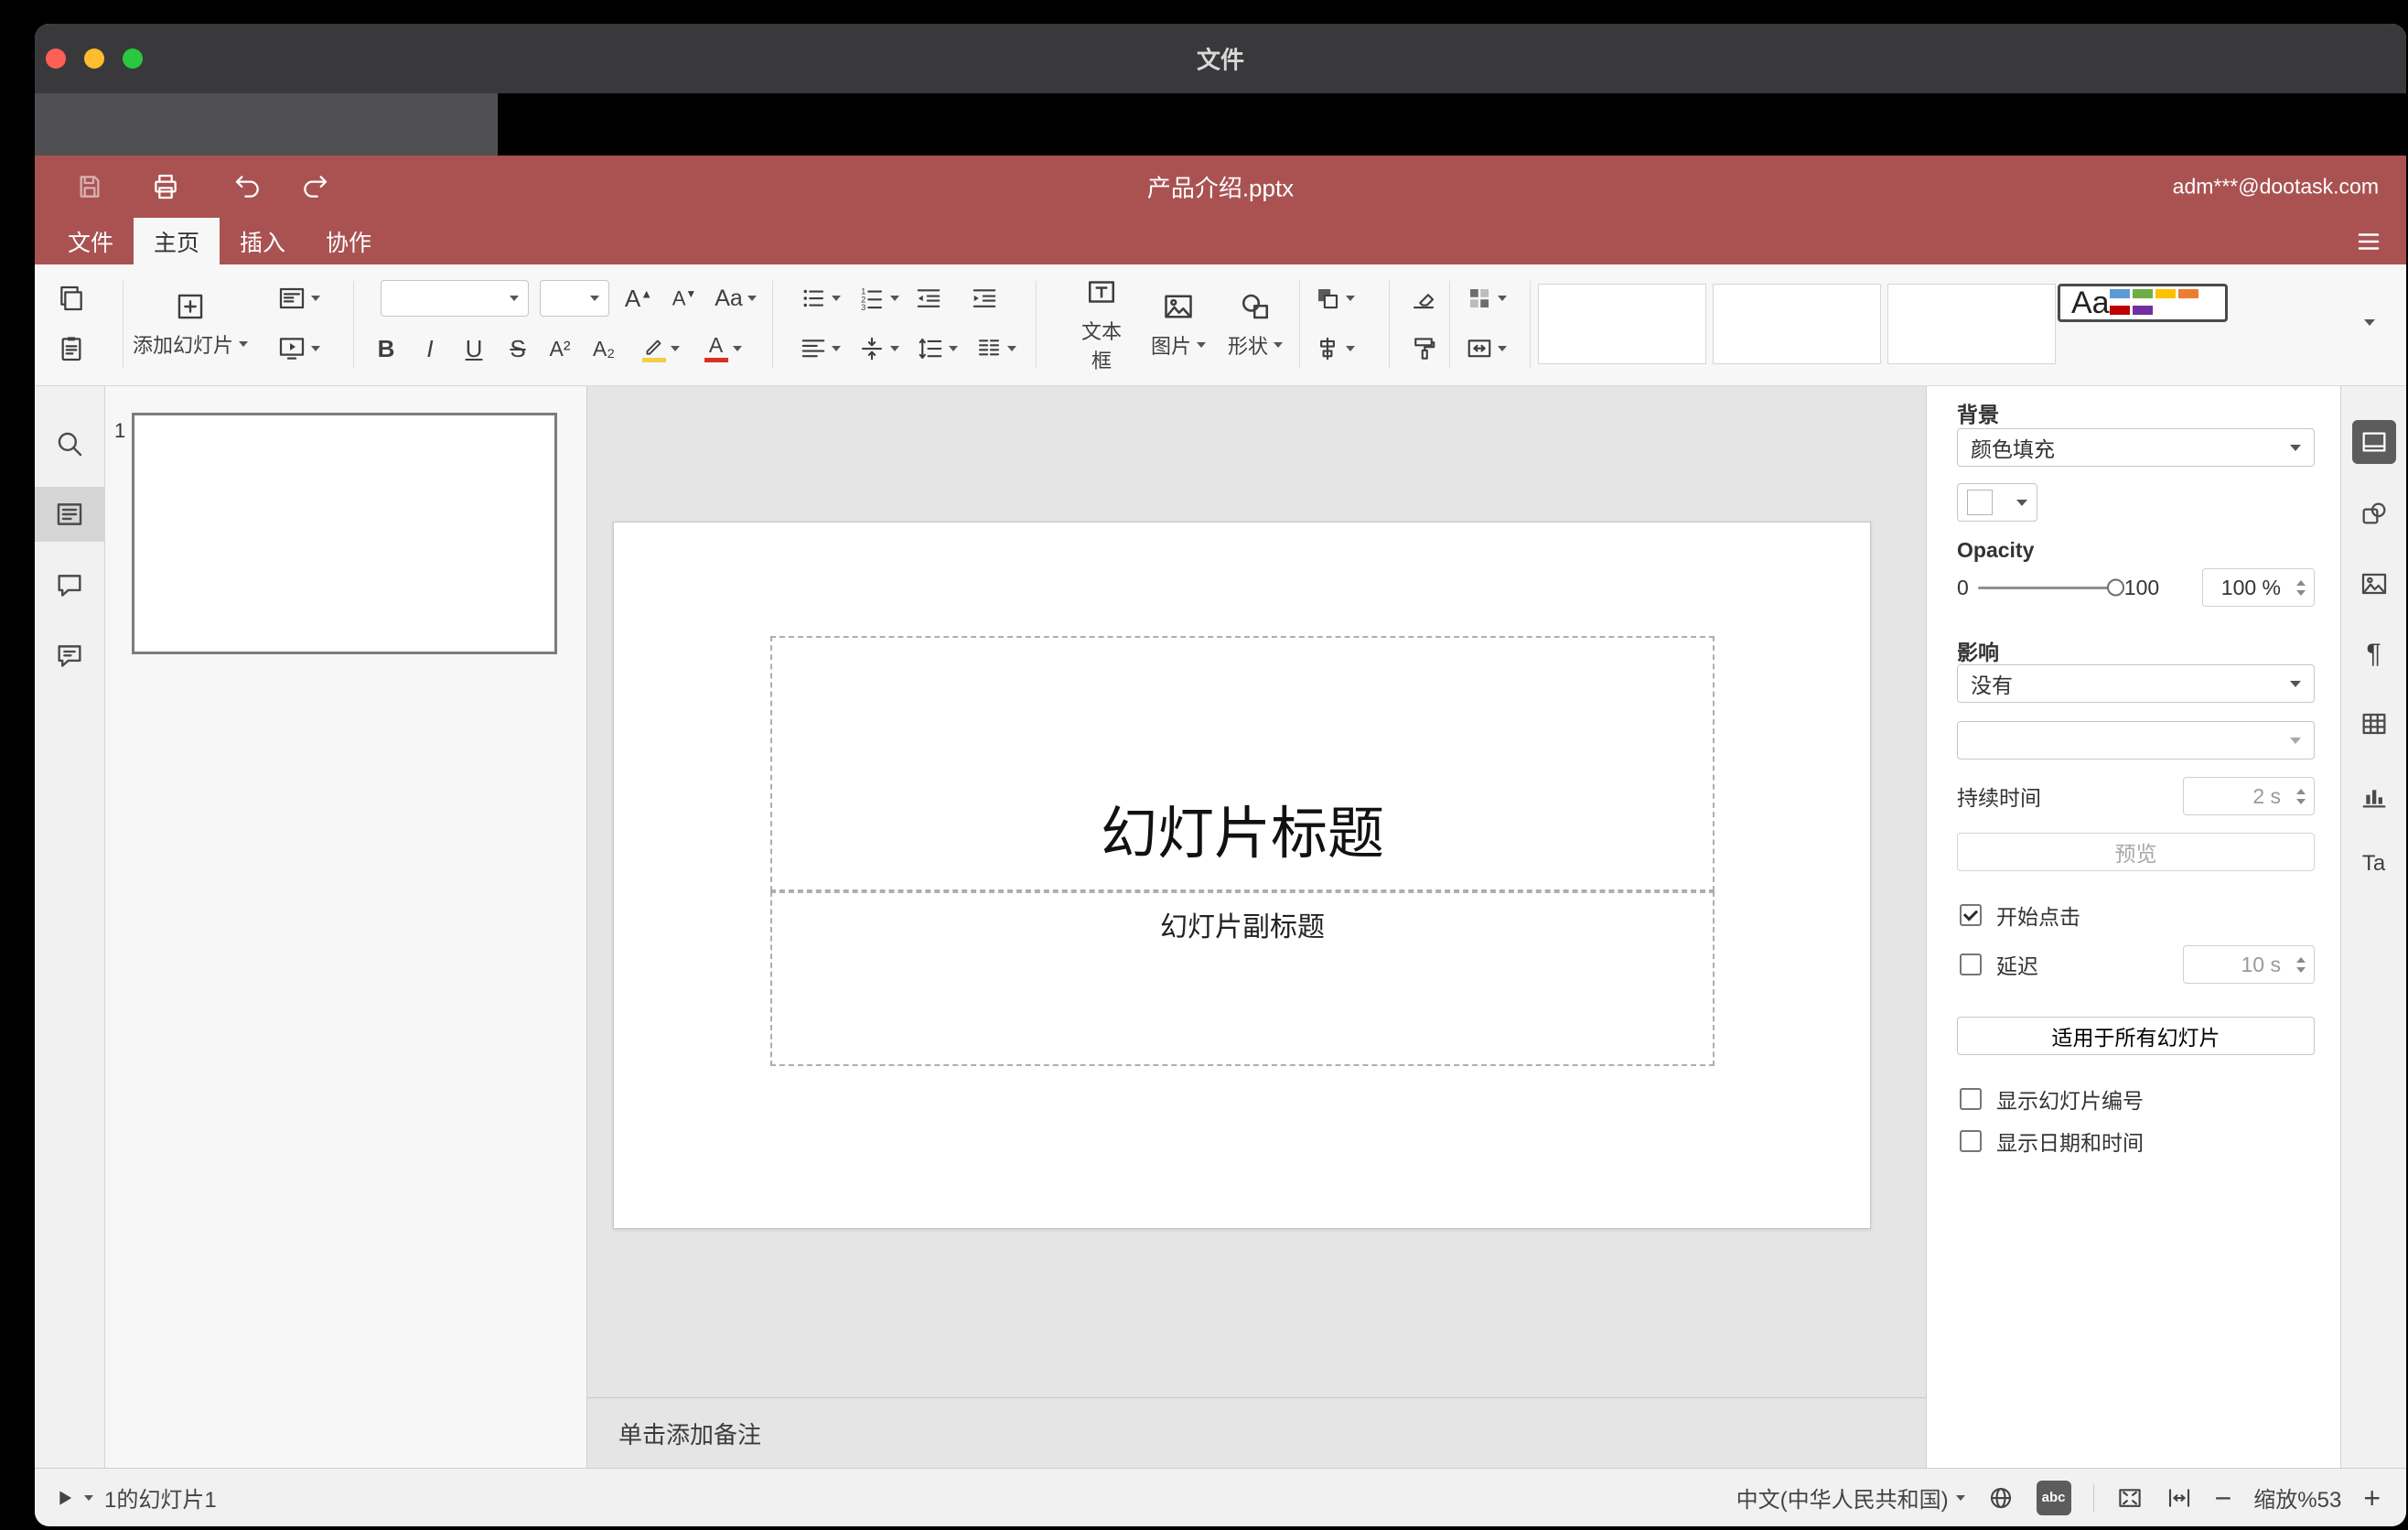 The height and width of the screenshot is (1530, 2408). Describe the element at coordinates (1333, 298) in the screenshot. I see `arrange-button` at that location.